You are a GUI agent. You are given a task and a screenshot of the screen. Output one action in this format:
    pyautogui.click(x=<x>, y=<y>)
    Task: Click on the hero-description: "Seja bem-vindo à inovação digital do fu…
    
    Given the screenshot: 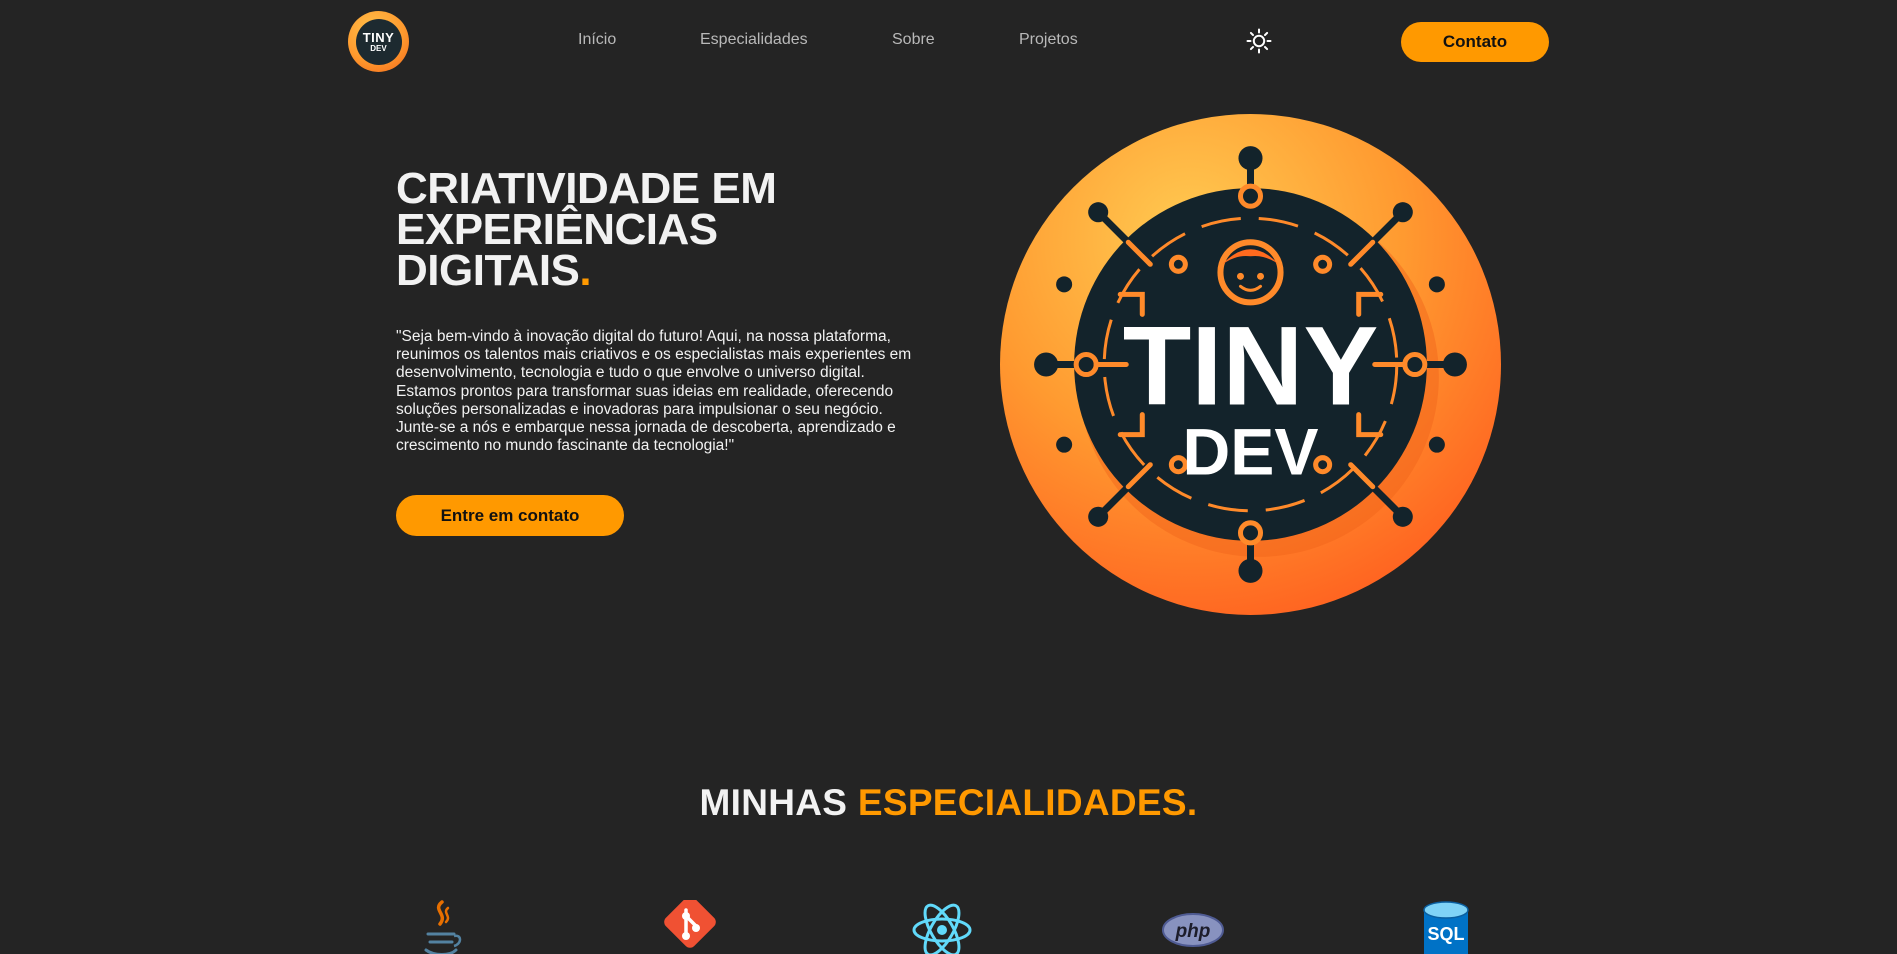 What is the action you would take?
    pyautogui.click(x=654, y=391)
    